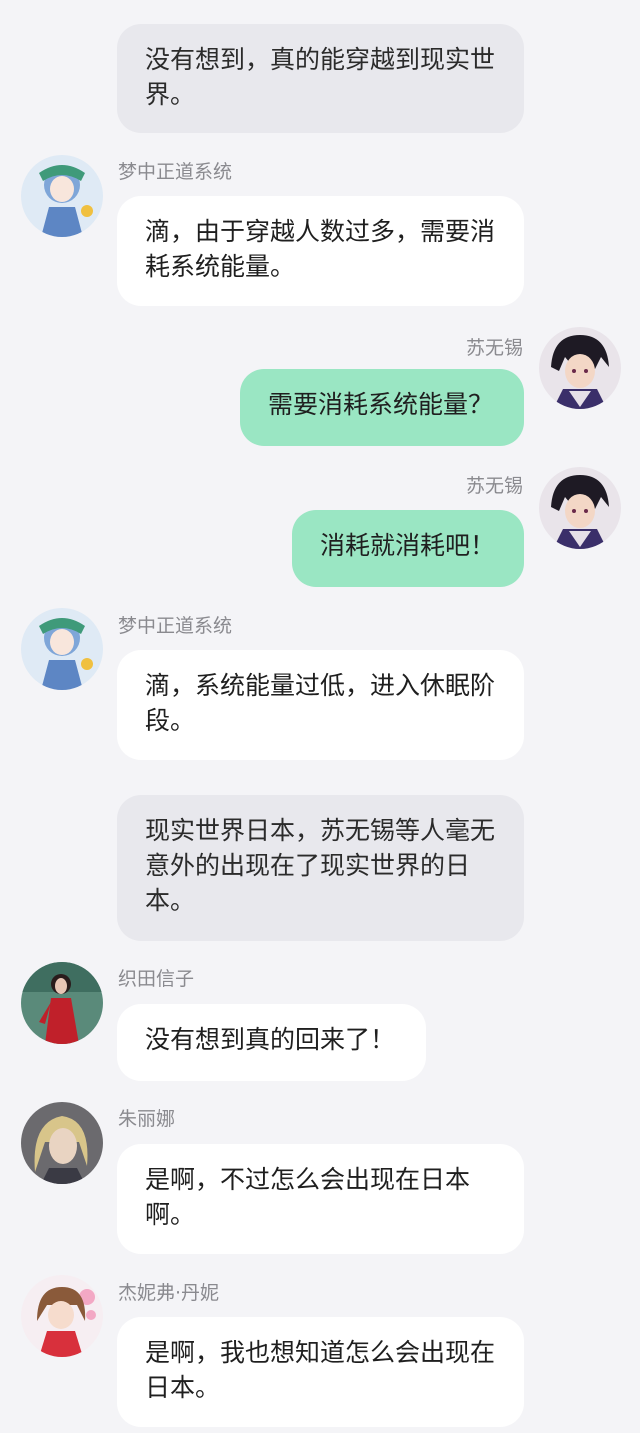  I want to click on outgoing-message-bubble: 消耗就消耗吧！, so click(408, 548).